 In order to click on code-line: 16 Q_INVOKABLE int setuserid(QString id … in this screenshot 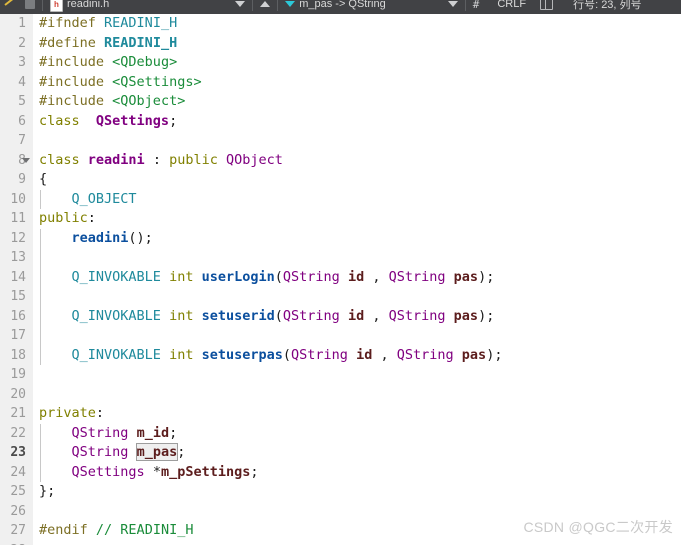, I will do `click(340, 316)`.